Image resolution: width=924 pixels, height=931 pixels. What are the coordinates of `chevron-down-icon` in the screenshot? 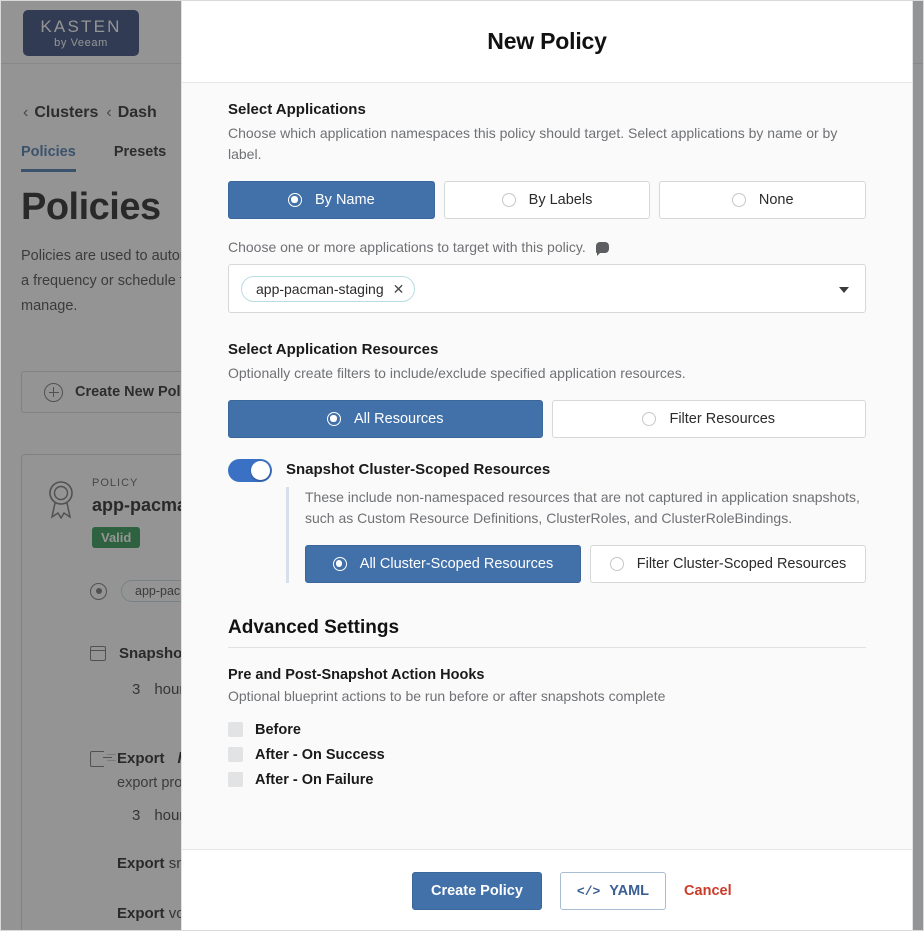 It's located at (844, 289).